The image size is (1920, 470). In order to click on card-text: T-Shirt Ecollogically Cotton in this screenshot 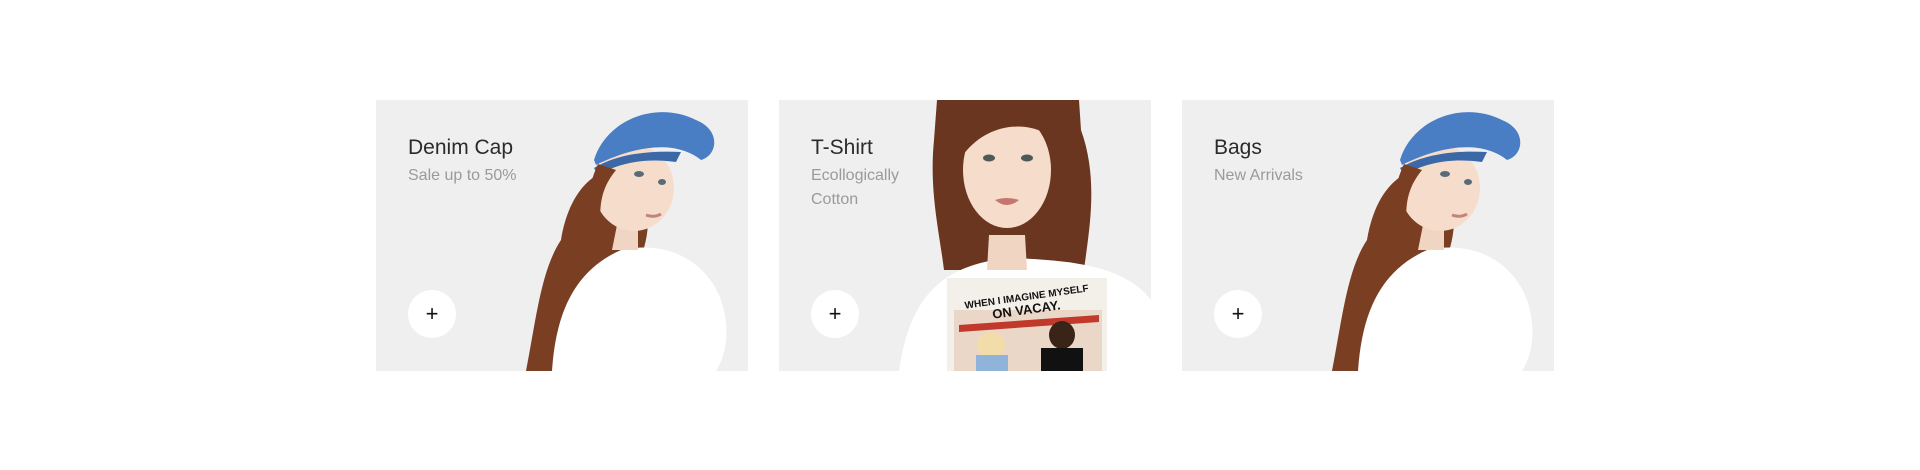, I will do `click(886, 173)`.